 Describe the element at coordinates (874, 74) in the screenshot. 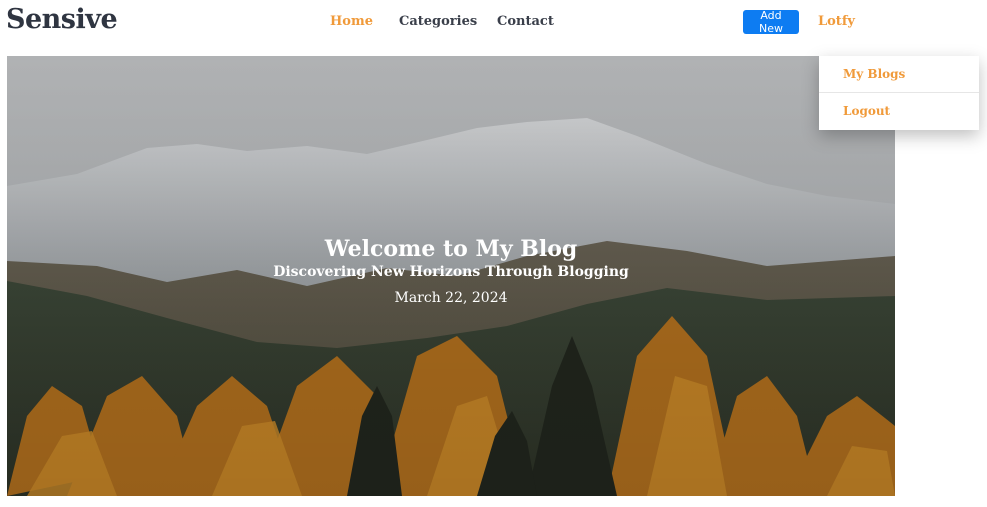

I see `dropdown-item-my-blogs: My Blogs` at that location.